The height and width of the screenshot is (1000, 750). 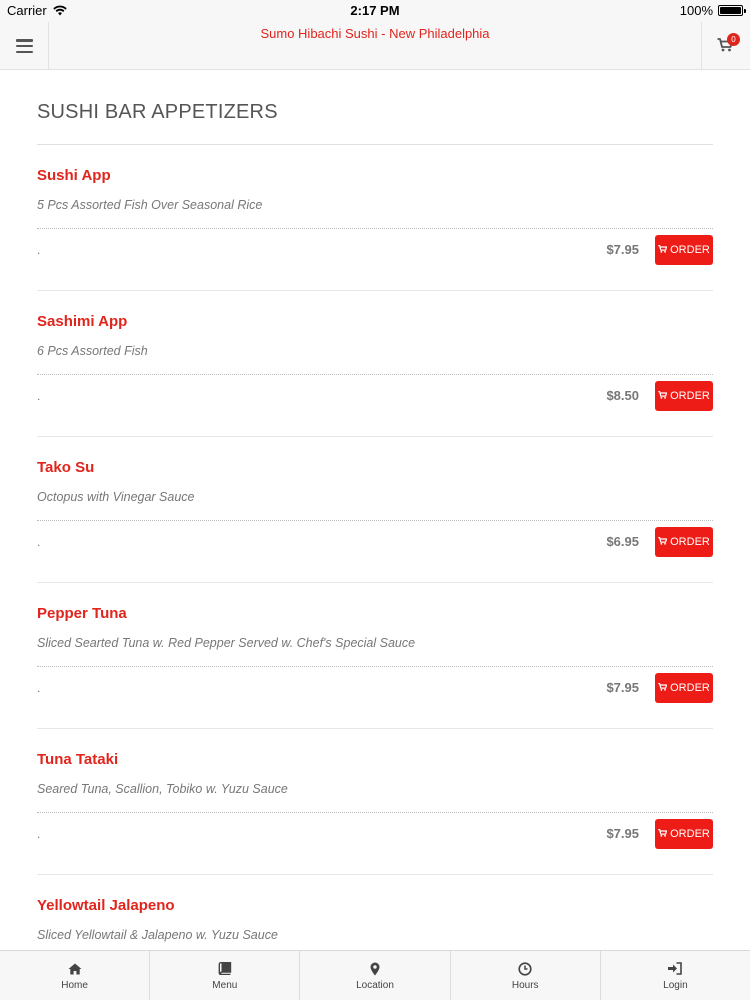 I want to click on status-right: 100%, so click(x=712, y=10).